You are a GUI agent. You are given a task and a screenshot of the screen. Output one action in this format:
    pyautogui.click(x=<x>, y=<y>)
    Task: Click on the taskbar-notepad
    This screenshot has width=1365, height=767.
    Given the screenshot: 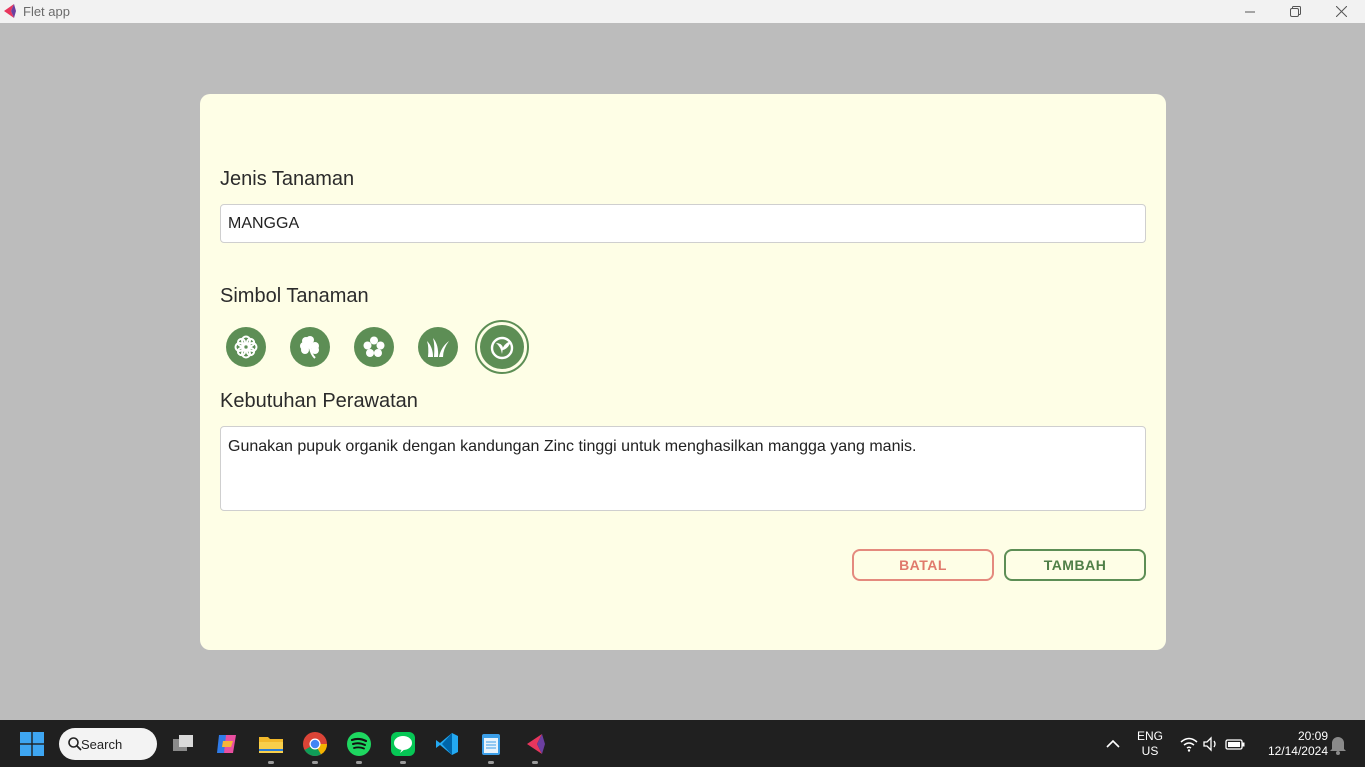 What is the action you would take?
    pyautogui.click(x=491, y=744)
    